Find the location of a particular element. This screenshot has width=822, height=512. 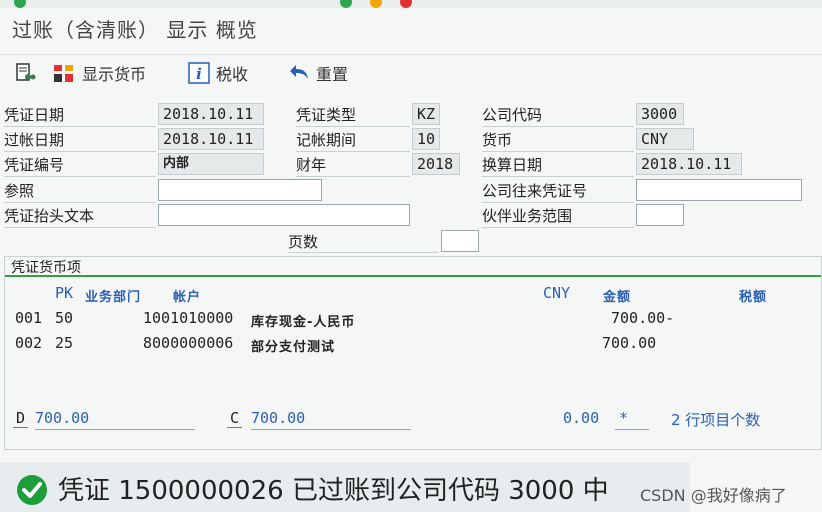

currency-icon is located at coordinates (64, 73).